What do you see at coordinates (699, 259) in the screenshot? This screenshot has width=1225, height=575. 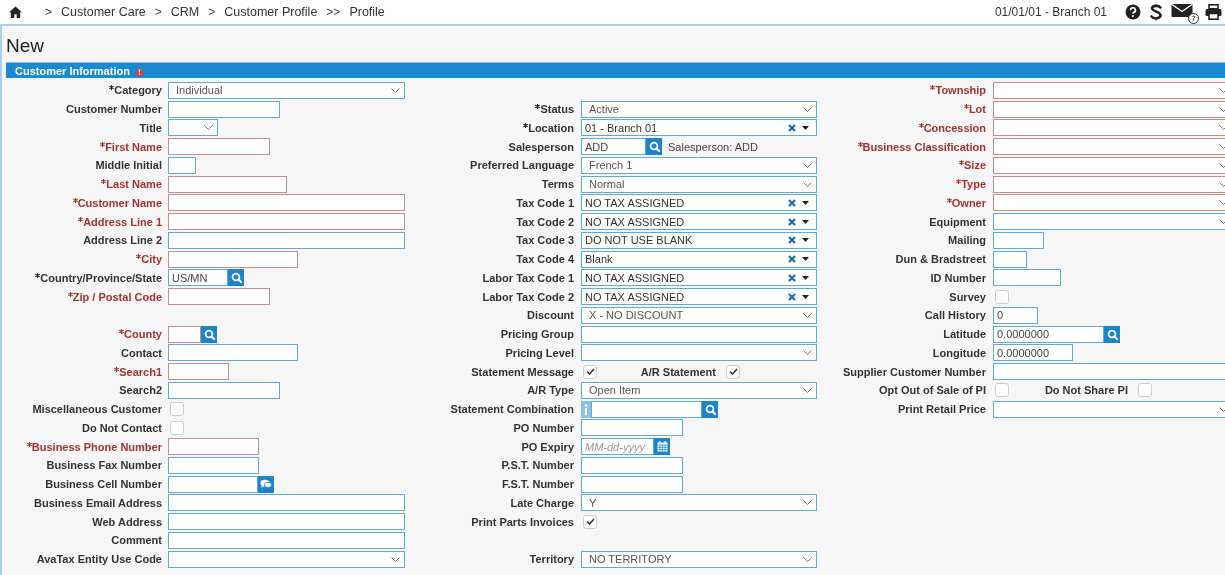 I see `dropdown: Blank` at bounding box center [699, 259].